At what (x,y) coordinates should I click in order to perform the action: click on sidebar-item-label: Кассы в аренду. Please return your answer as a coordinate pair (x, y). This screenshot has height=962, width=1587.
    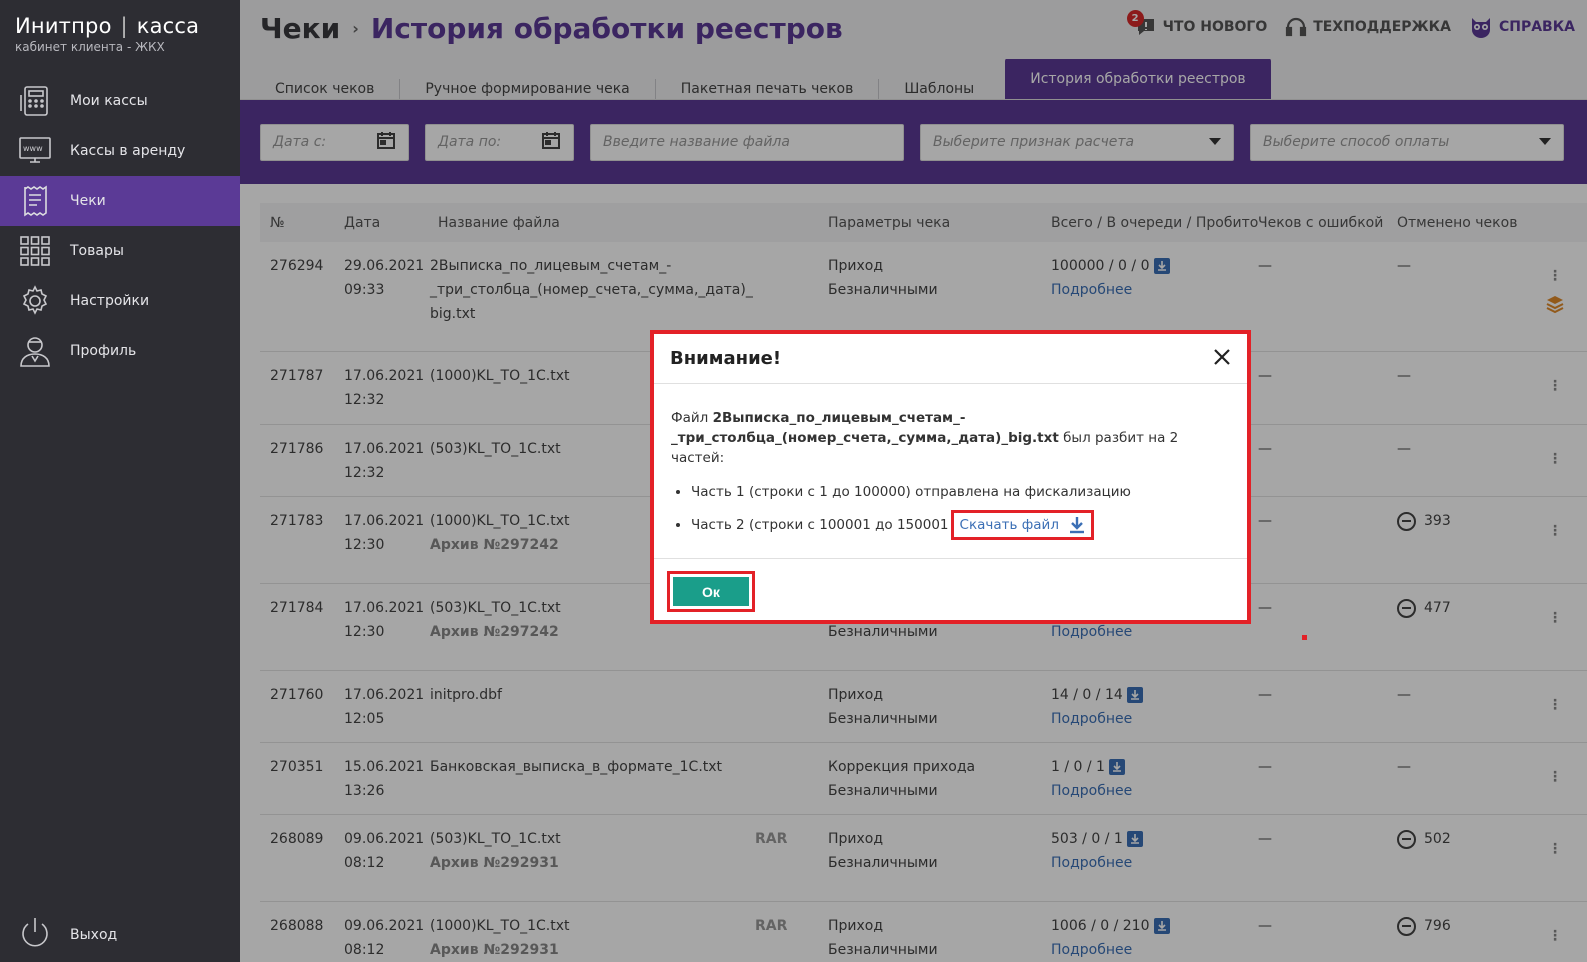
    Looking at the image, I should click on (128, 151).